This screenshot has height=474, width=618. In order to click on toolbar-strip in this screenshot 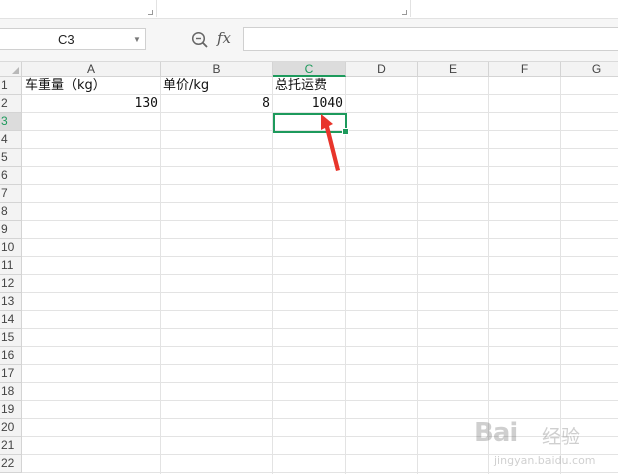, I will do `click(309, 9)`.